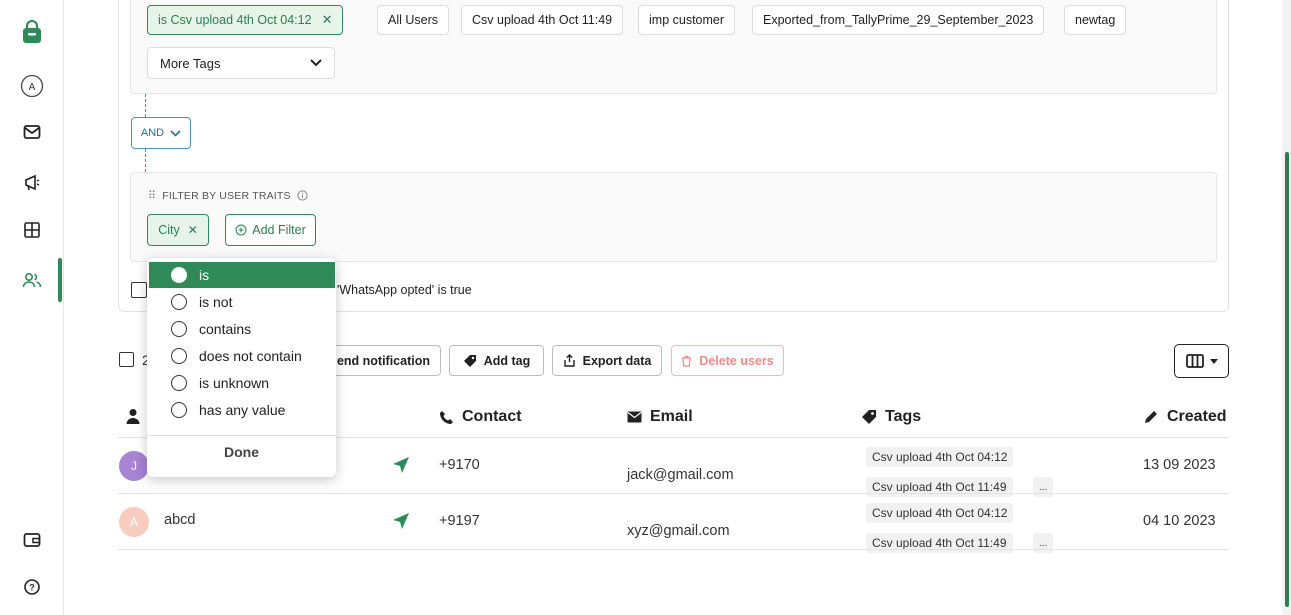 Image resolution: width=1291 pixels, height=615 pixels. Describe the element at coordinates (569, 360) in the screenshot. I see `export-icon` at that location.